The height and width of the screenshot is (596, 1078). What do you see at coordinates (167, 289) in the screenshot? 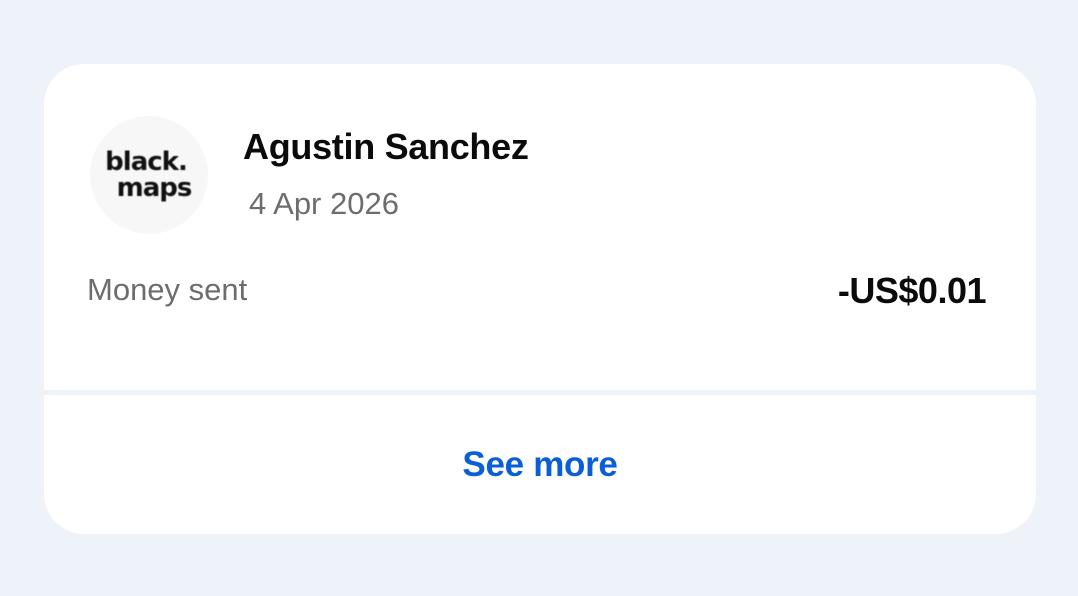
I see `transaction-type-label: Money sent` at bounding box center [167, 289].